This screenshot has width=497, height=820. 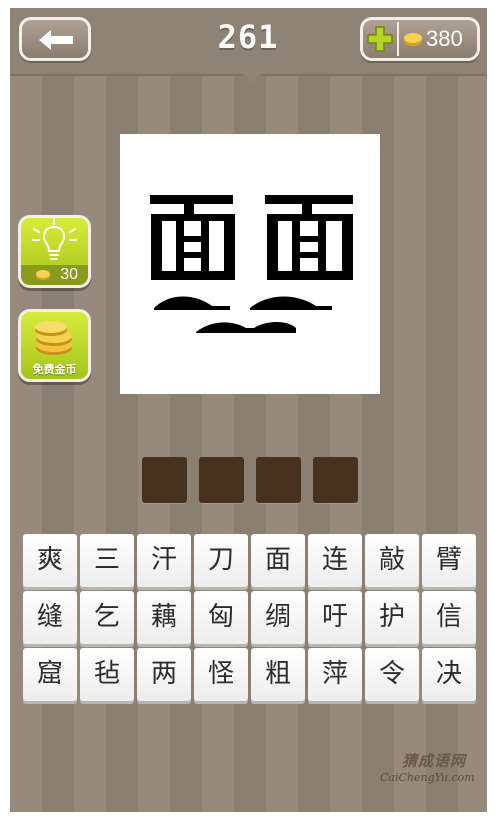 I want to click on character-tile: 乞, so click(x=107, y=617).